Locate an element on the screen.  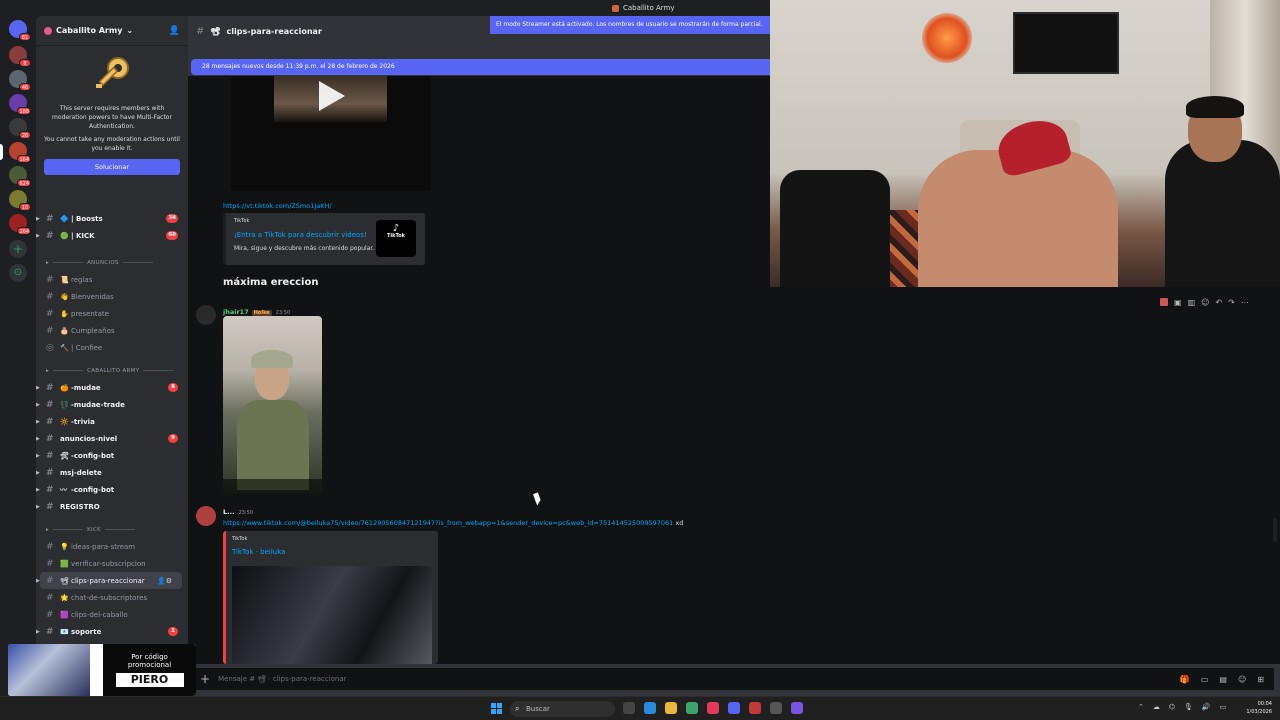
message-text: xd is located at coordinates (678, 523).